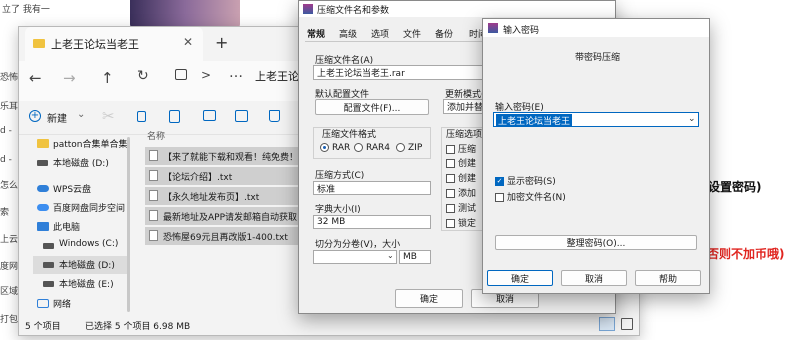 The height and width of the screenshot is (340, 800). I want to click on option-checkbox: 压缩, so click(461, 148).